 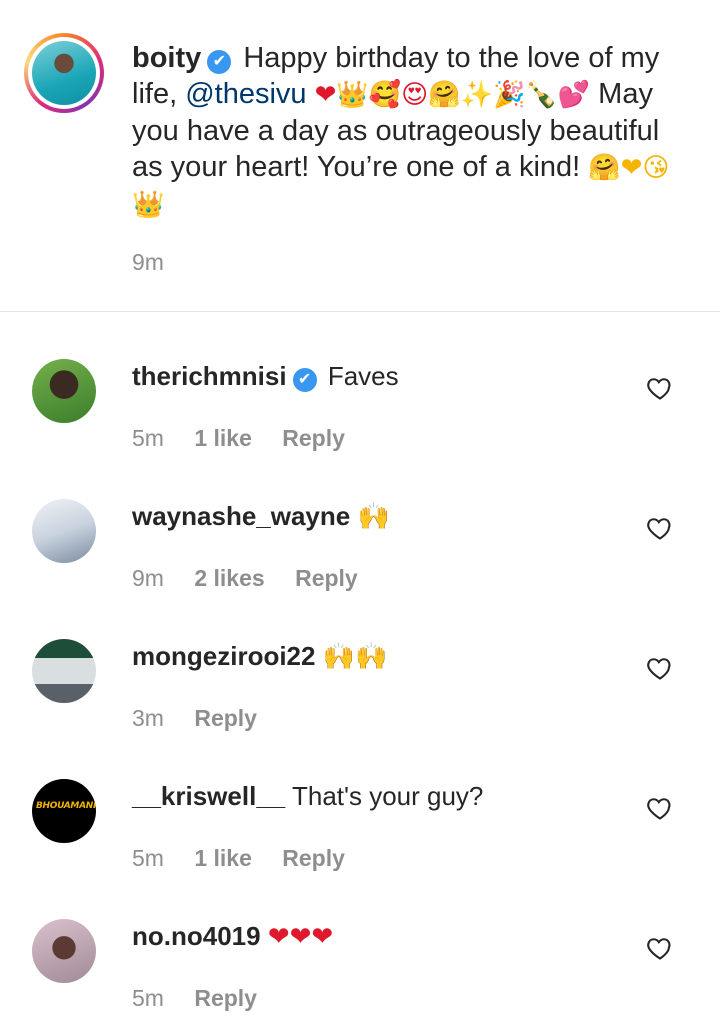 What do you see at coordinates (148, 578) in the screenshot?
I see `comment-timestamp: 9m` at bounding box center [148, 578].